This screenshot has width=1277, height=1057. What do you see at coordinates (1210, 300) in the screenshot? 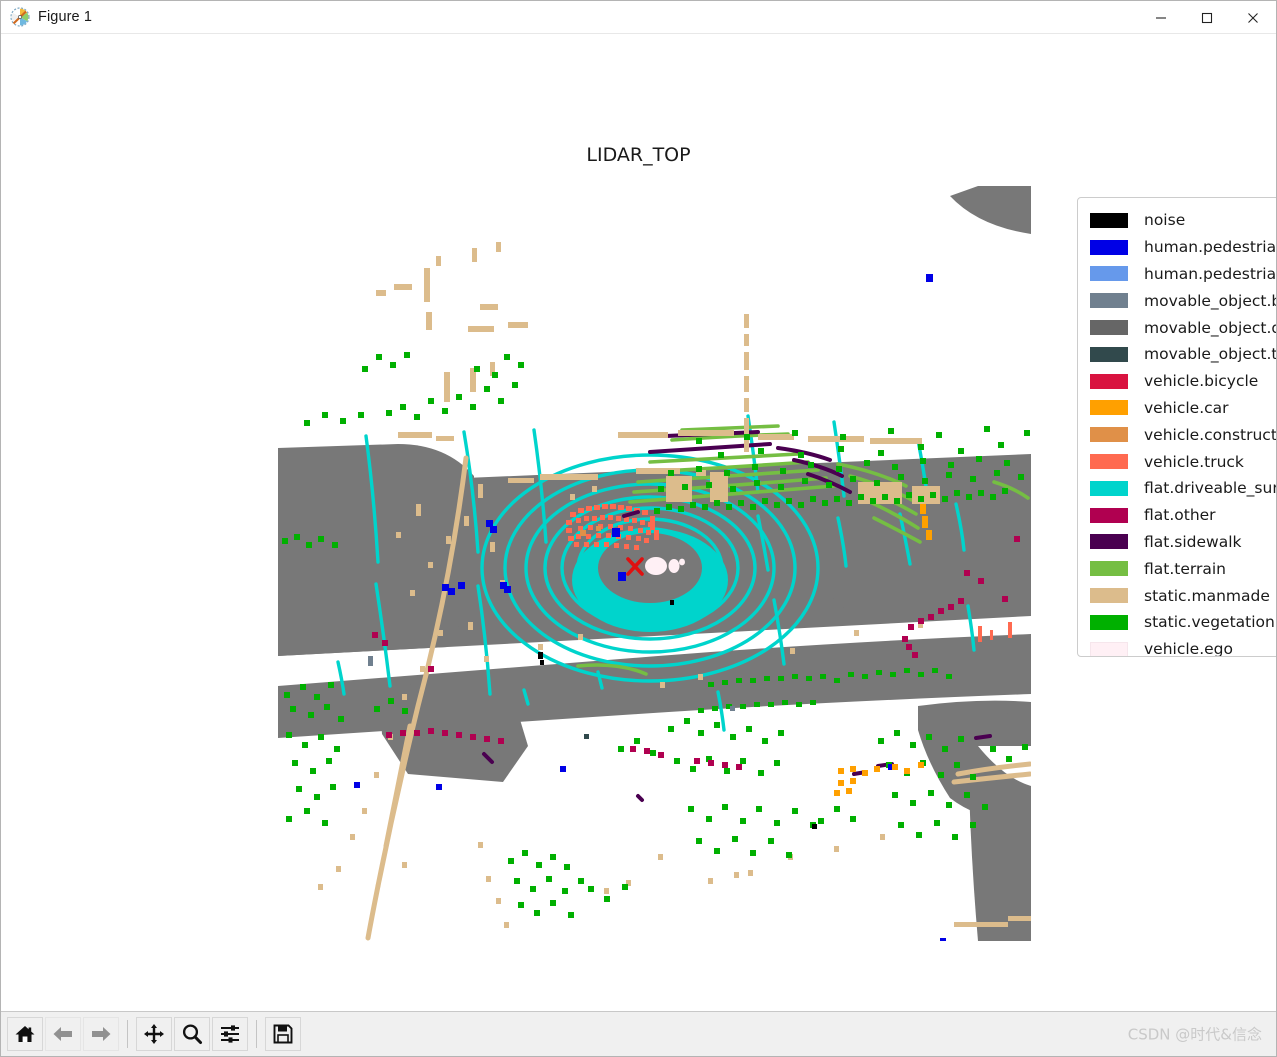
I see `legend-item-label: movable_object.barrier` at bounding box center [1210, 300].